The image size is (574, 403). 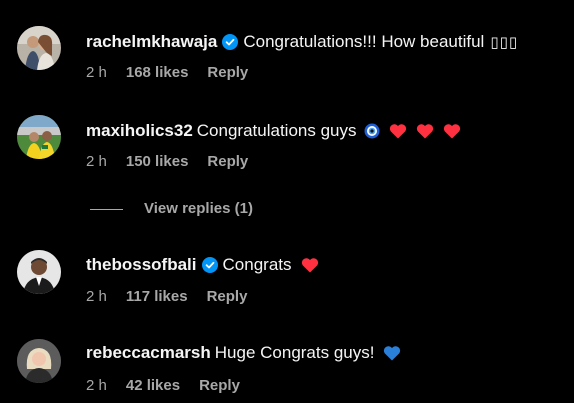 I want to click on view-replies-label: View replies (1), so click(x=198, y=208).